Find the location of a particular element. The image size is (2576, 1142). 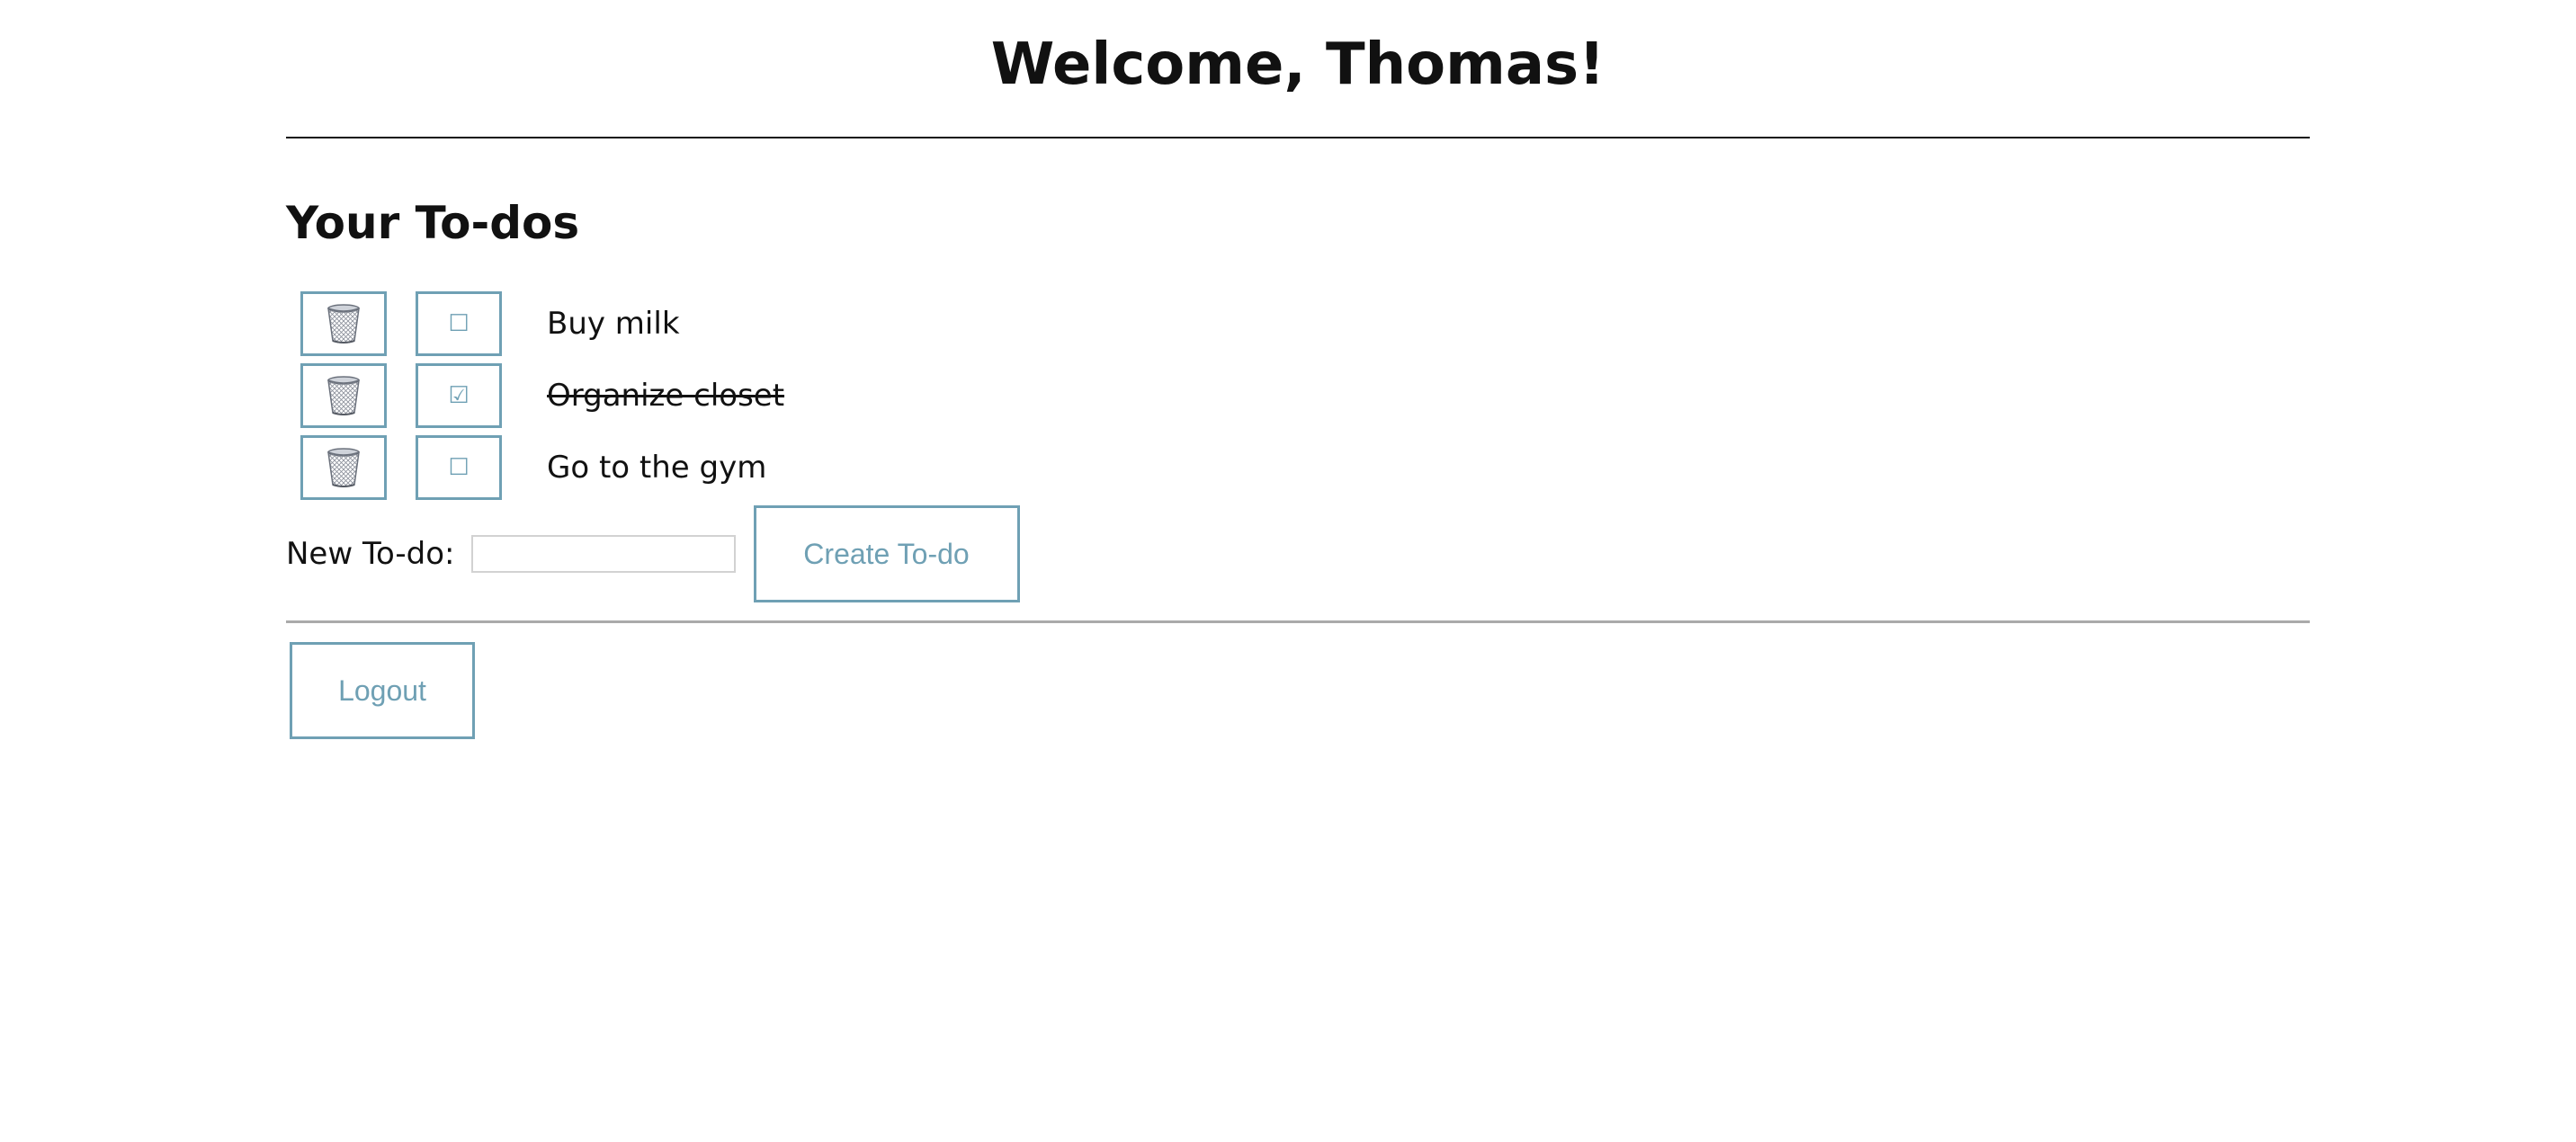

new-todo-form: New To-do: Create To-do is located at coordinates (653, 553).